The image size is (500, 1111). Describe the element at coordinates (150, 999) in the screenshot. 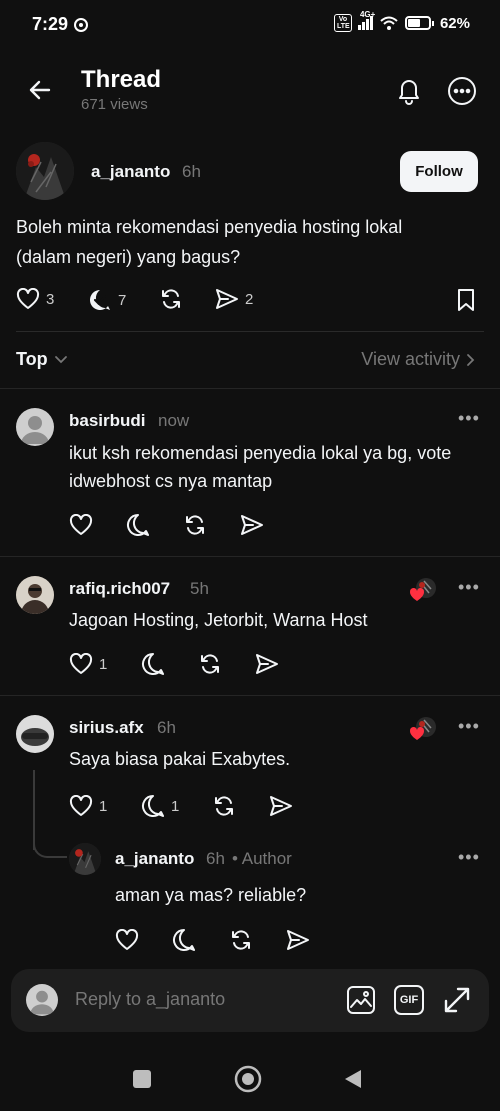

I see `reply-input: Reply to a_jananto` at that location.